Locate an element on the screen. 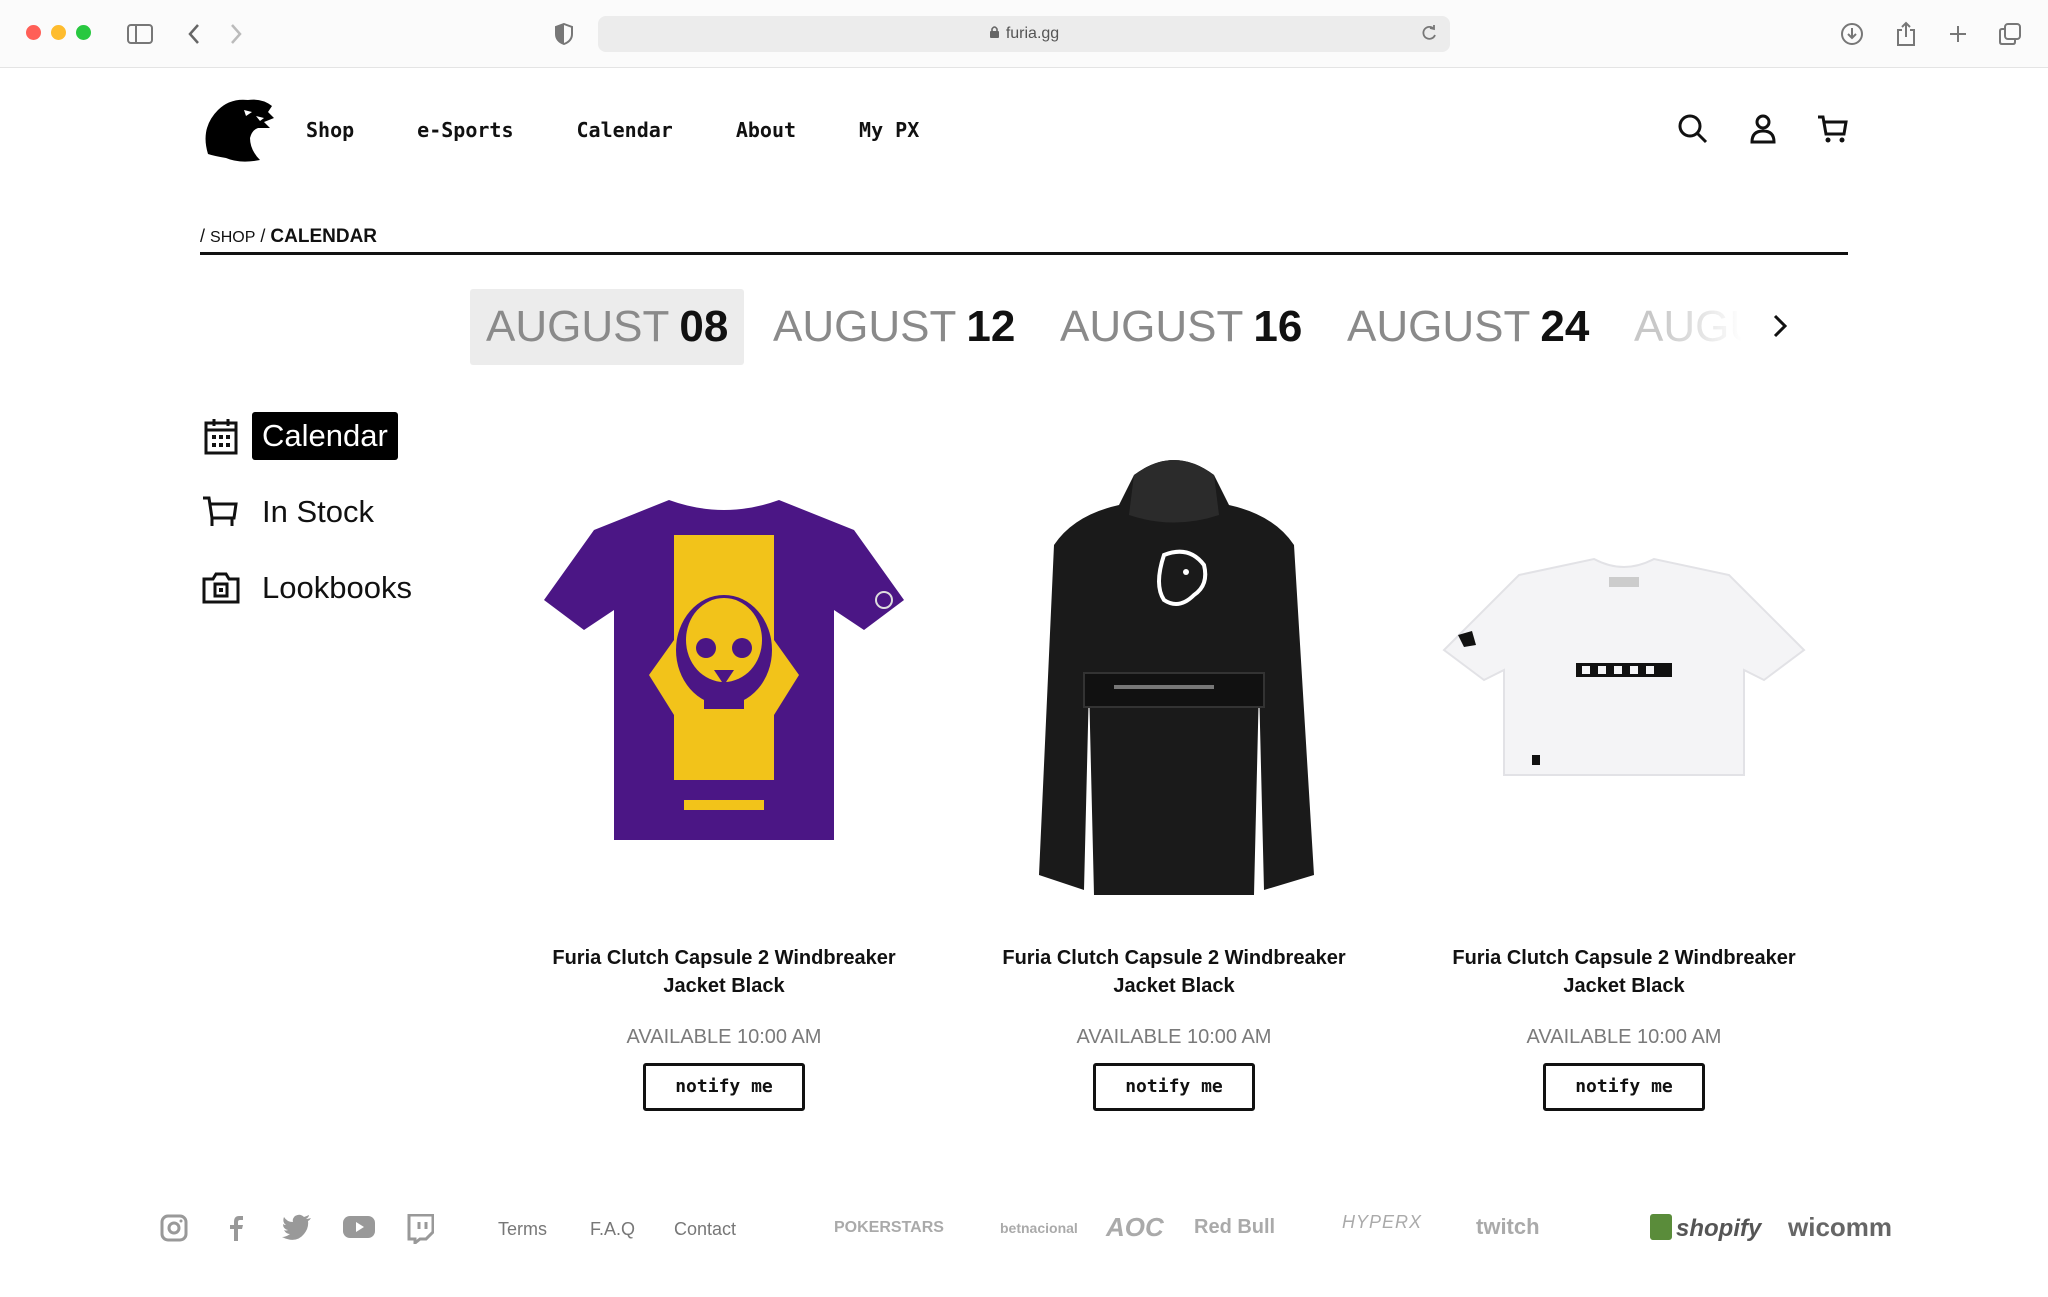 The height and width of the screenshot is (1297, 2048). nav-about: About is located at coordinates (766, 130).